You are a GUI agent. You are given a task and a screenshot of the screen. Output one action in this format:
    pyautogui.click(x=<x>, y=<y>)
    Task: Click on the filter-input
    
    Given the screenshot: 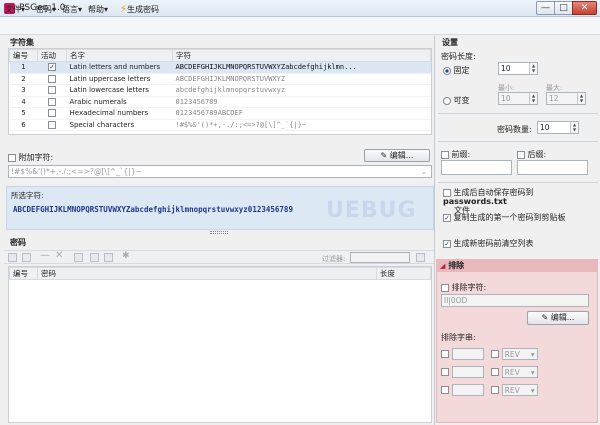 What is the action you would take?
    pyautogui.click(x=380, y=257)
    